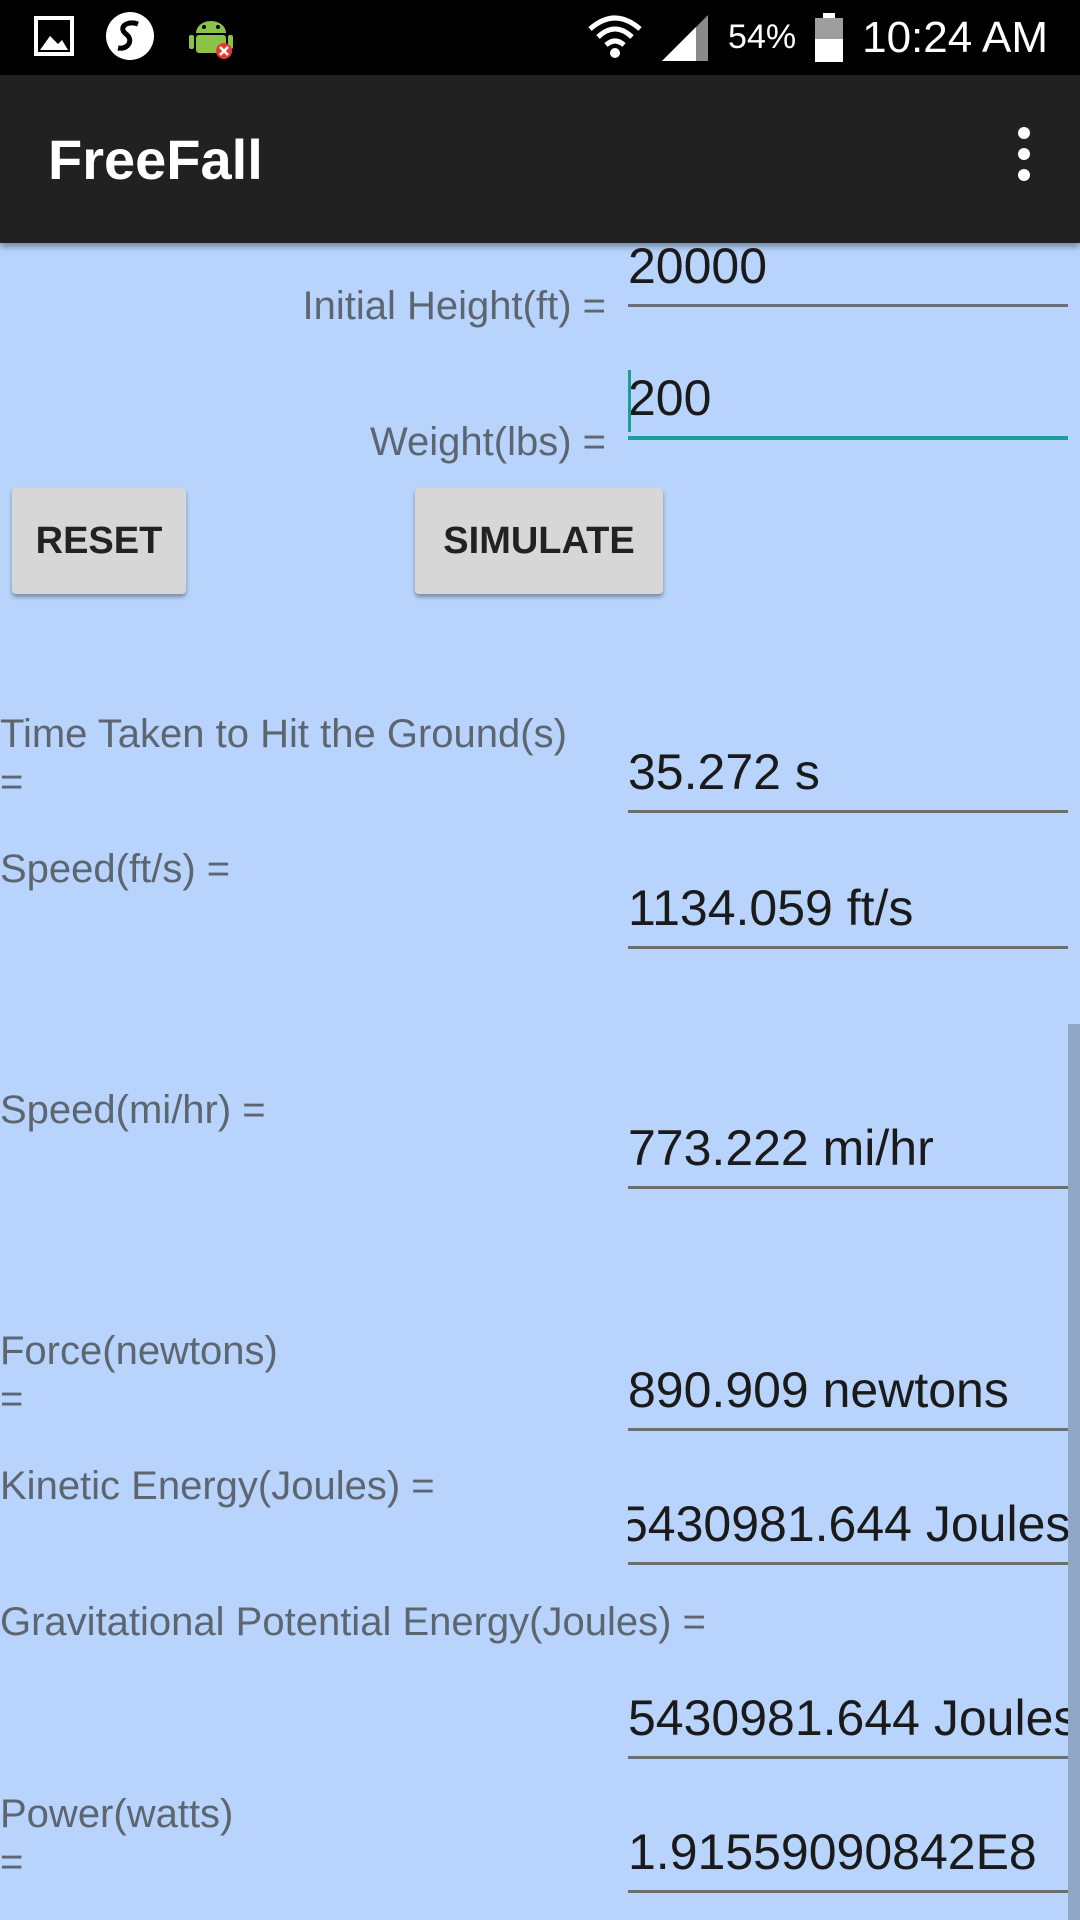  I want to click on speed-fts-value: 1134.059 ft/s, so click(848, 913).